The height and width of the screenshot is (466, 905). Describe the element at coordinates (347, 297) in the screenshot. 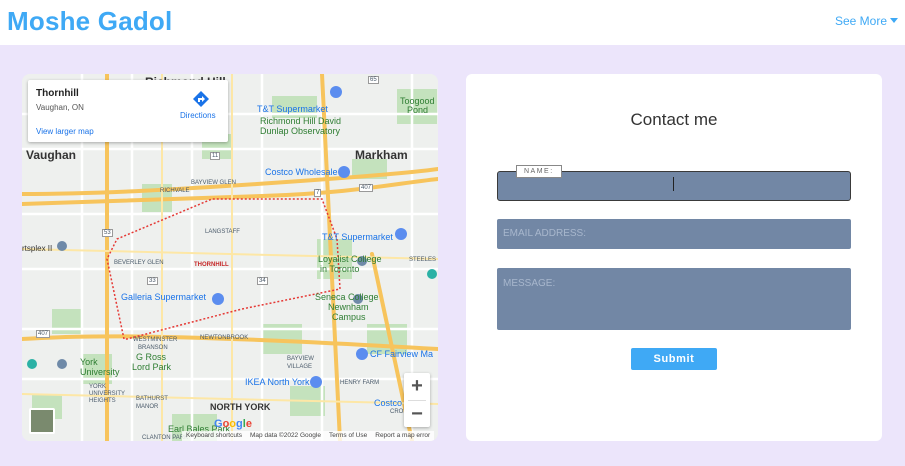

I see `map-label-seneca: Seneca College` at that location.